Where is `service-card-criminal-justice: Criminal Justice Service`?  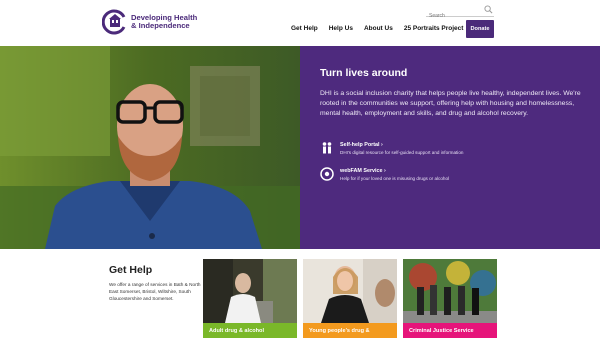 service-card-criminal-justice: Criminal Justice Service is located at coordinates (450, 298).